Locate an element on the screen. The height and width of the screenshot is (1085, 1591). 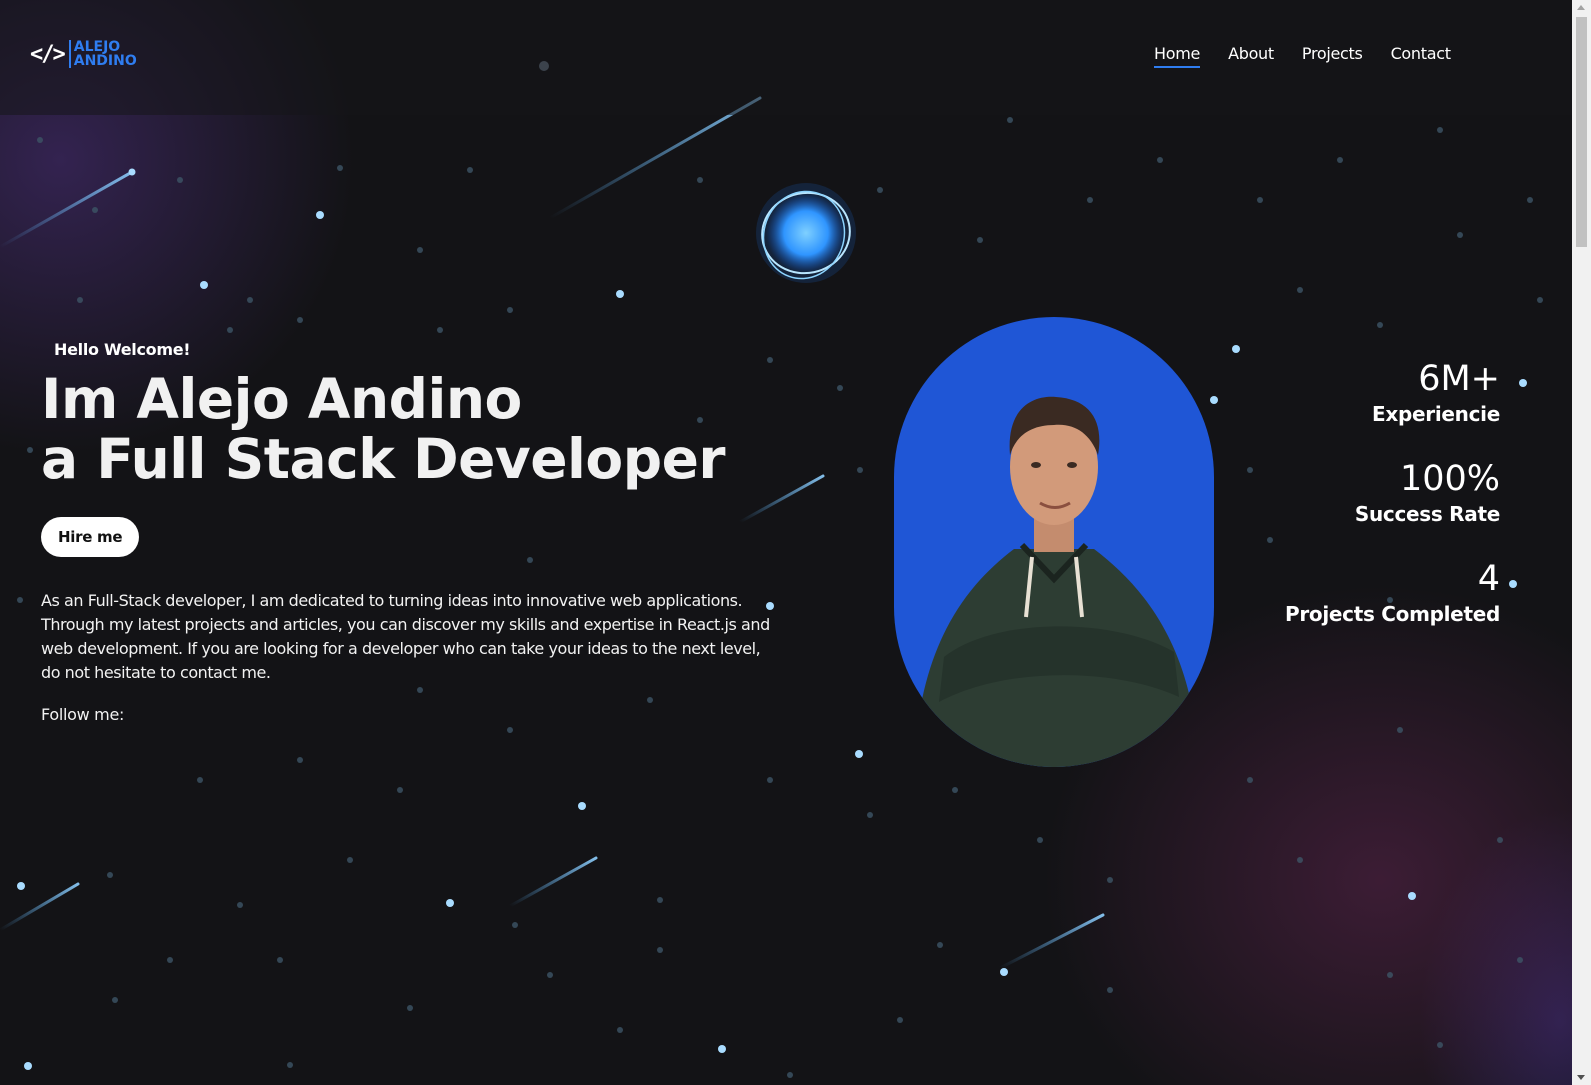
nav-links: Home About Projects Contact is located at coordinates (1302, 56).